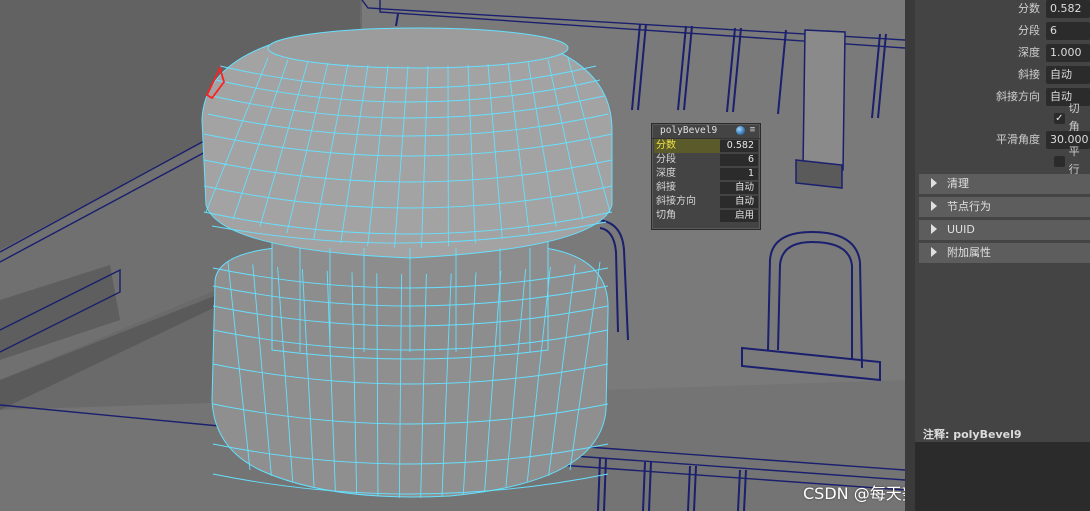  What do you see at coordinates (1004, 207) in the screenshot?
I see `section-node-behavior: 节点行为` at bounding box center [1004, 207].